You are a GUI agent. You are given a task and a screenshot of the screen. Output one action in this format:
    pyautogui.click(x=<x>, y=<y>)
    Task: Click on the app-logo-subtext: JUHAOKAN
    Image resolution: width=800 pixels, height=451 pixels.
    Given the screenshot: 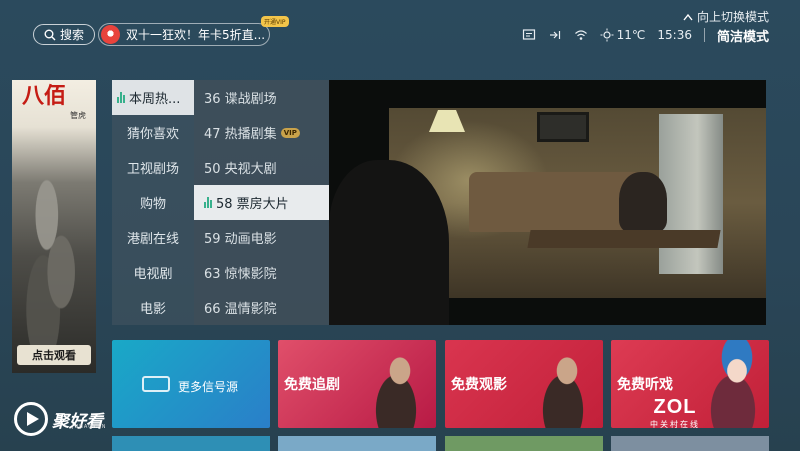 What is the action you would take?
    pyautogui.click(x=89, y=427)
    